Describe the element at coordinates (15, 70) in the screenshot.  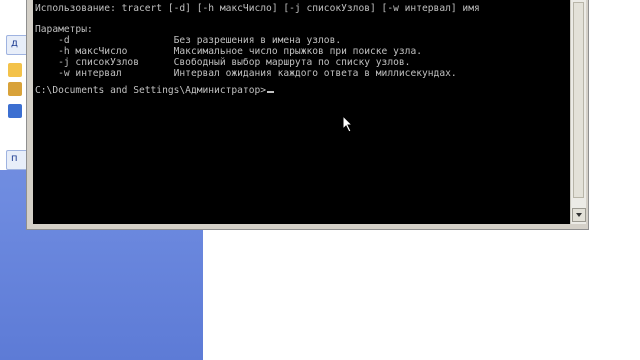
I see `folder-icon` at that location.